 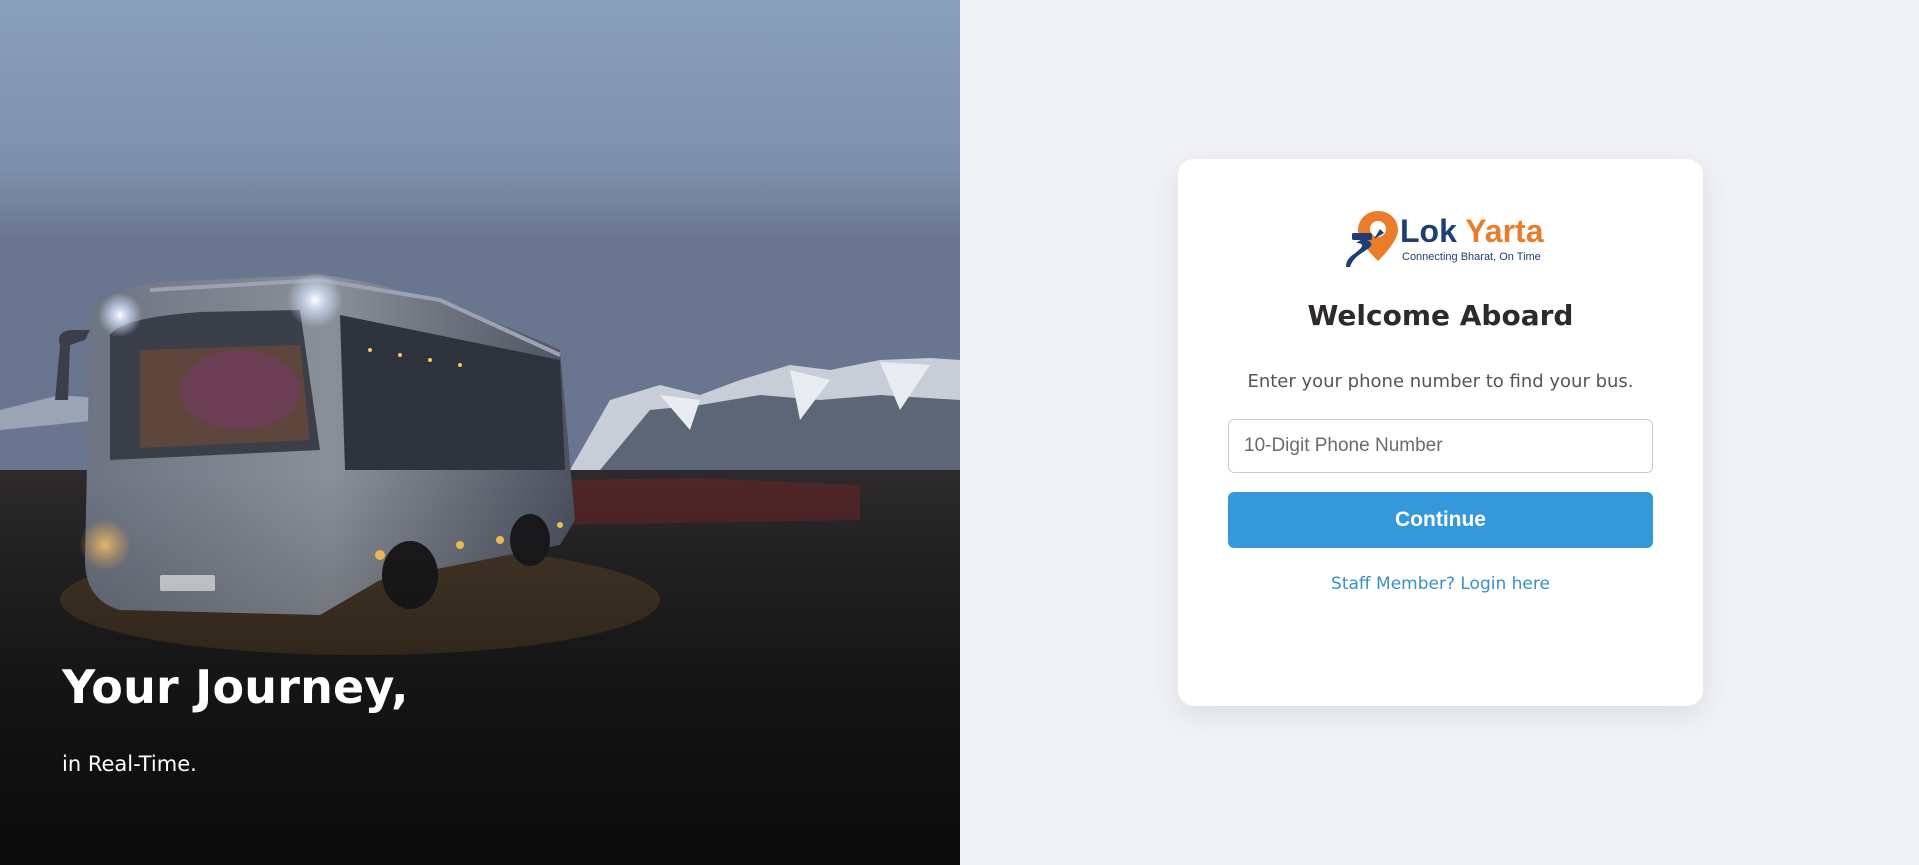 What do you see at coordinates (1440, 315) in the screenshot?
I see `welcome-heading: Welcome Aboard` at bounding box center [1440, 315].